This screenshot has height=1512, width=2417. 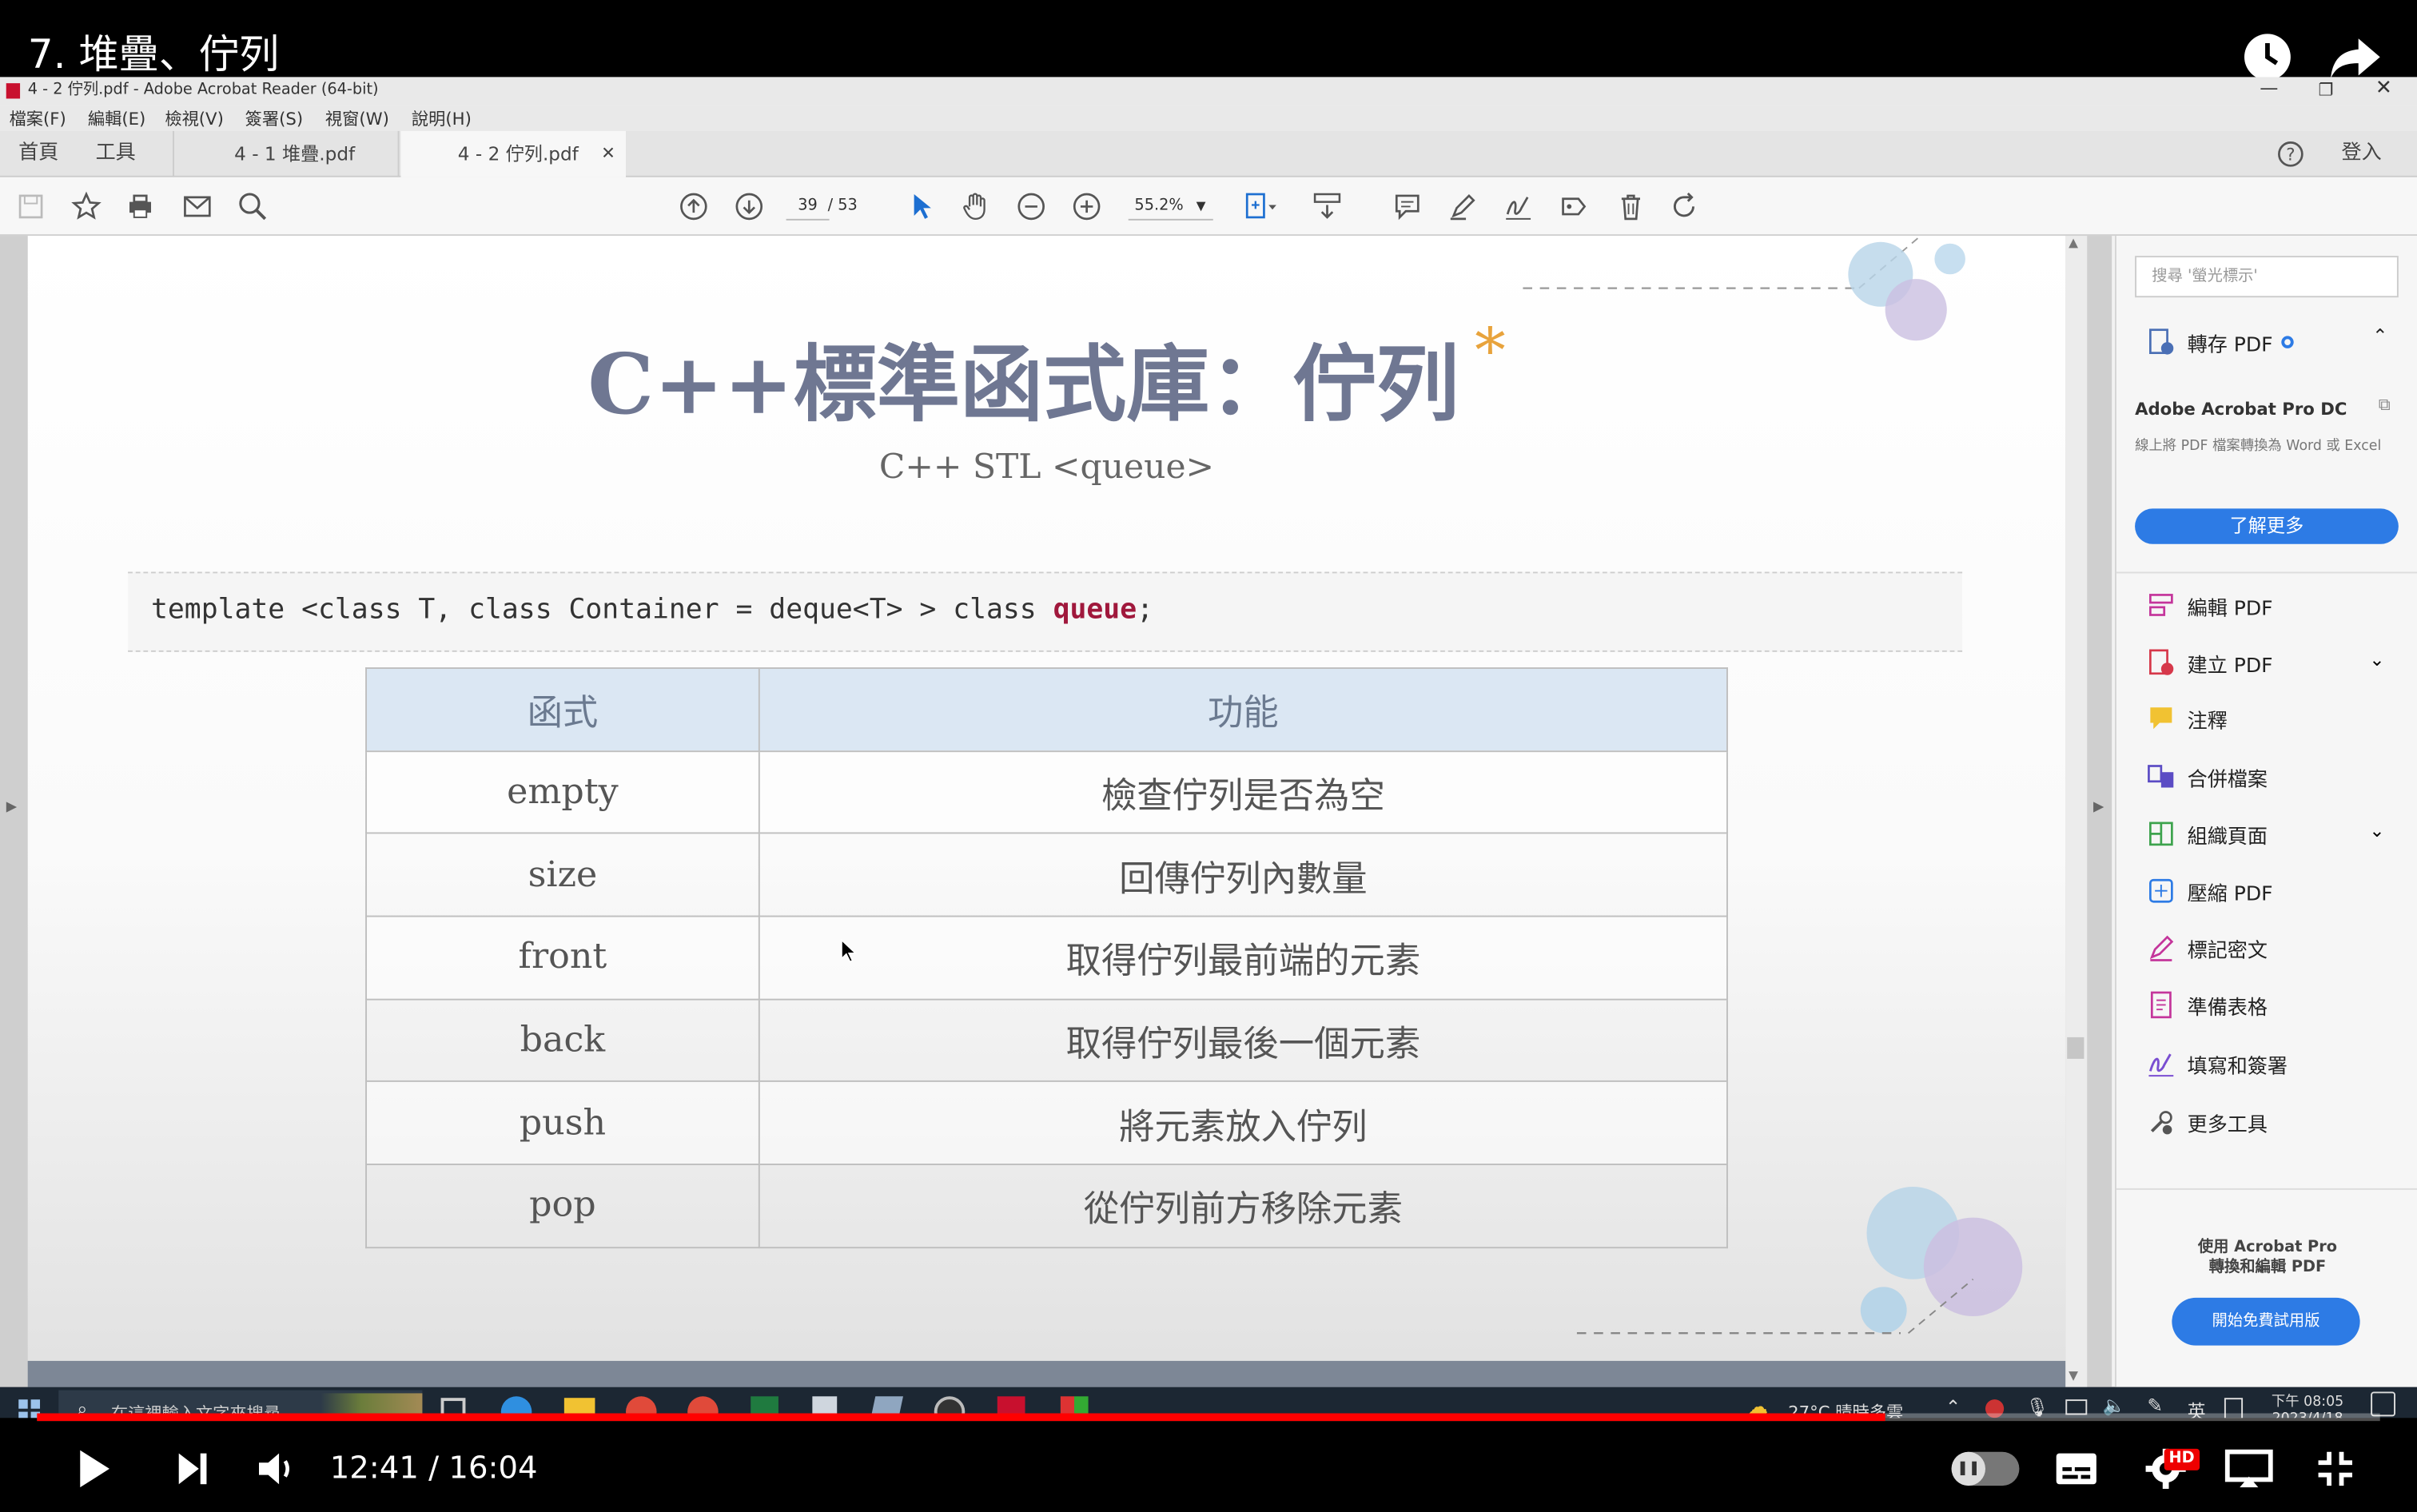 I want to click on tool-create-pdf: 建立 PDF, so click(x=2210, y=662).